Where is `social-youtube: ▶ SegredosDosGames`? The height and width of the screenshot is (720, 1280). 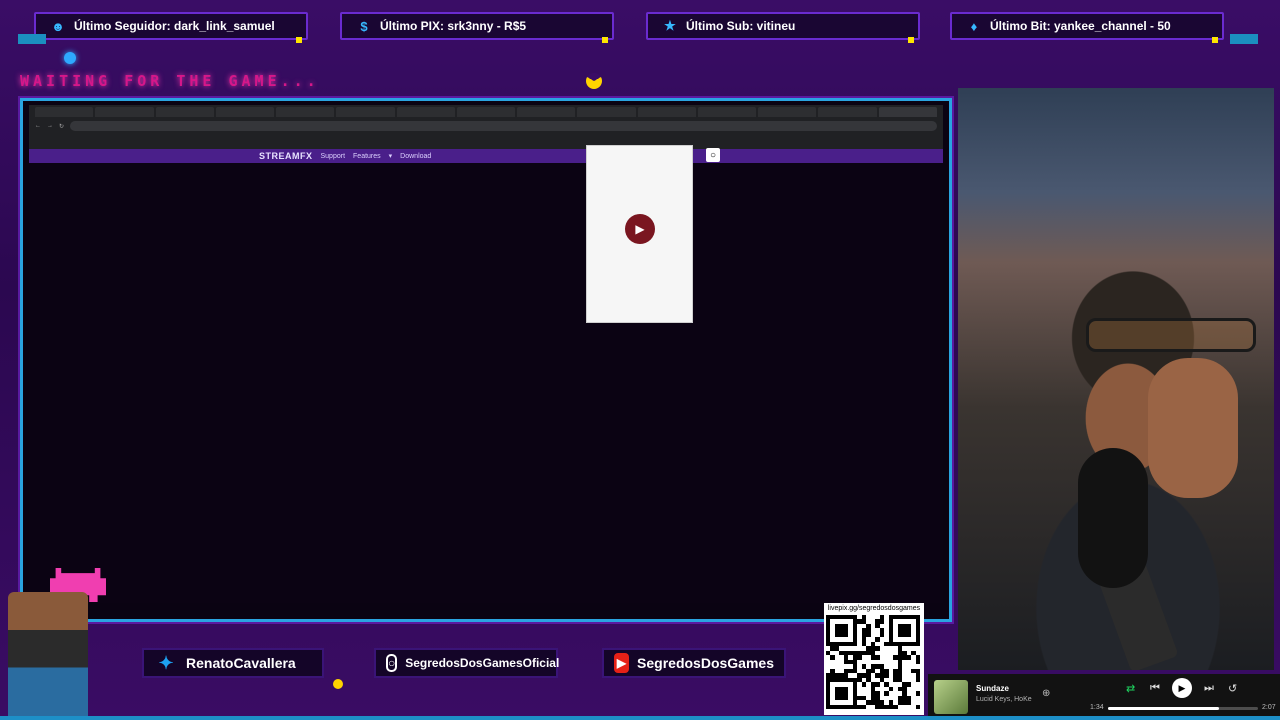
social-youtube: ▶ SegredosDosGames is located at coordinates (694, 663).